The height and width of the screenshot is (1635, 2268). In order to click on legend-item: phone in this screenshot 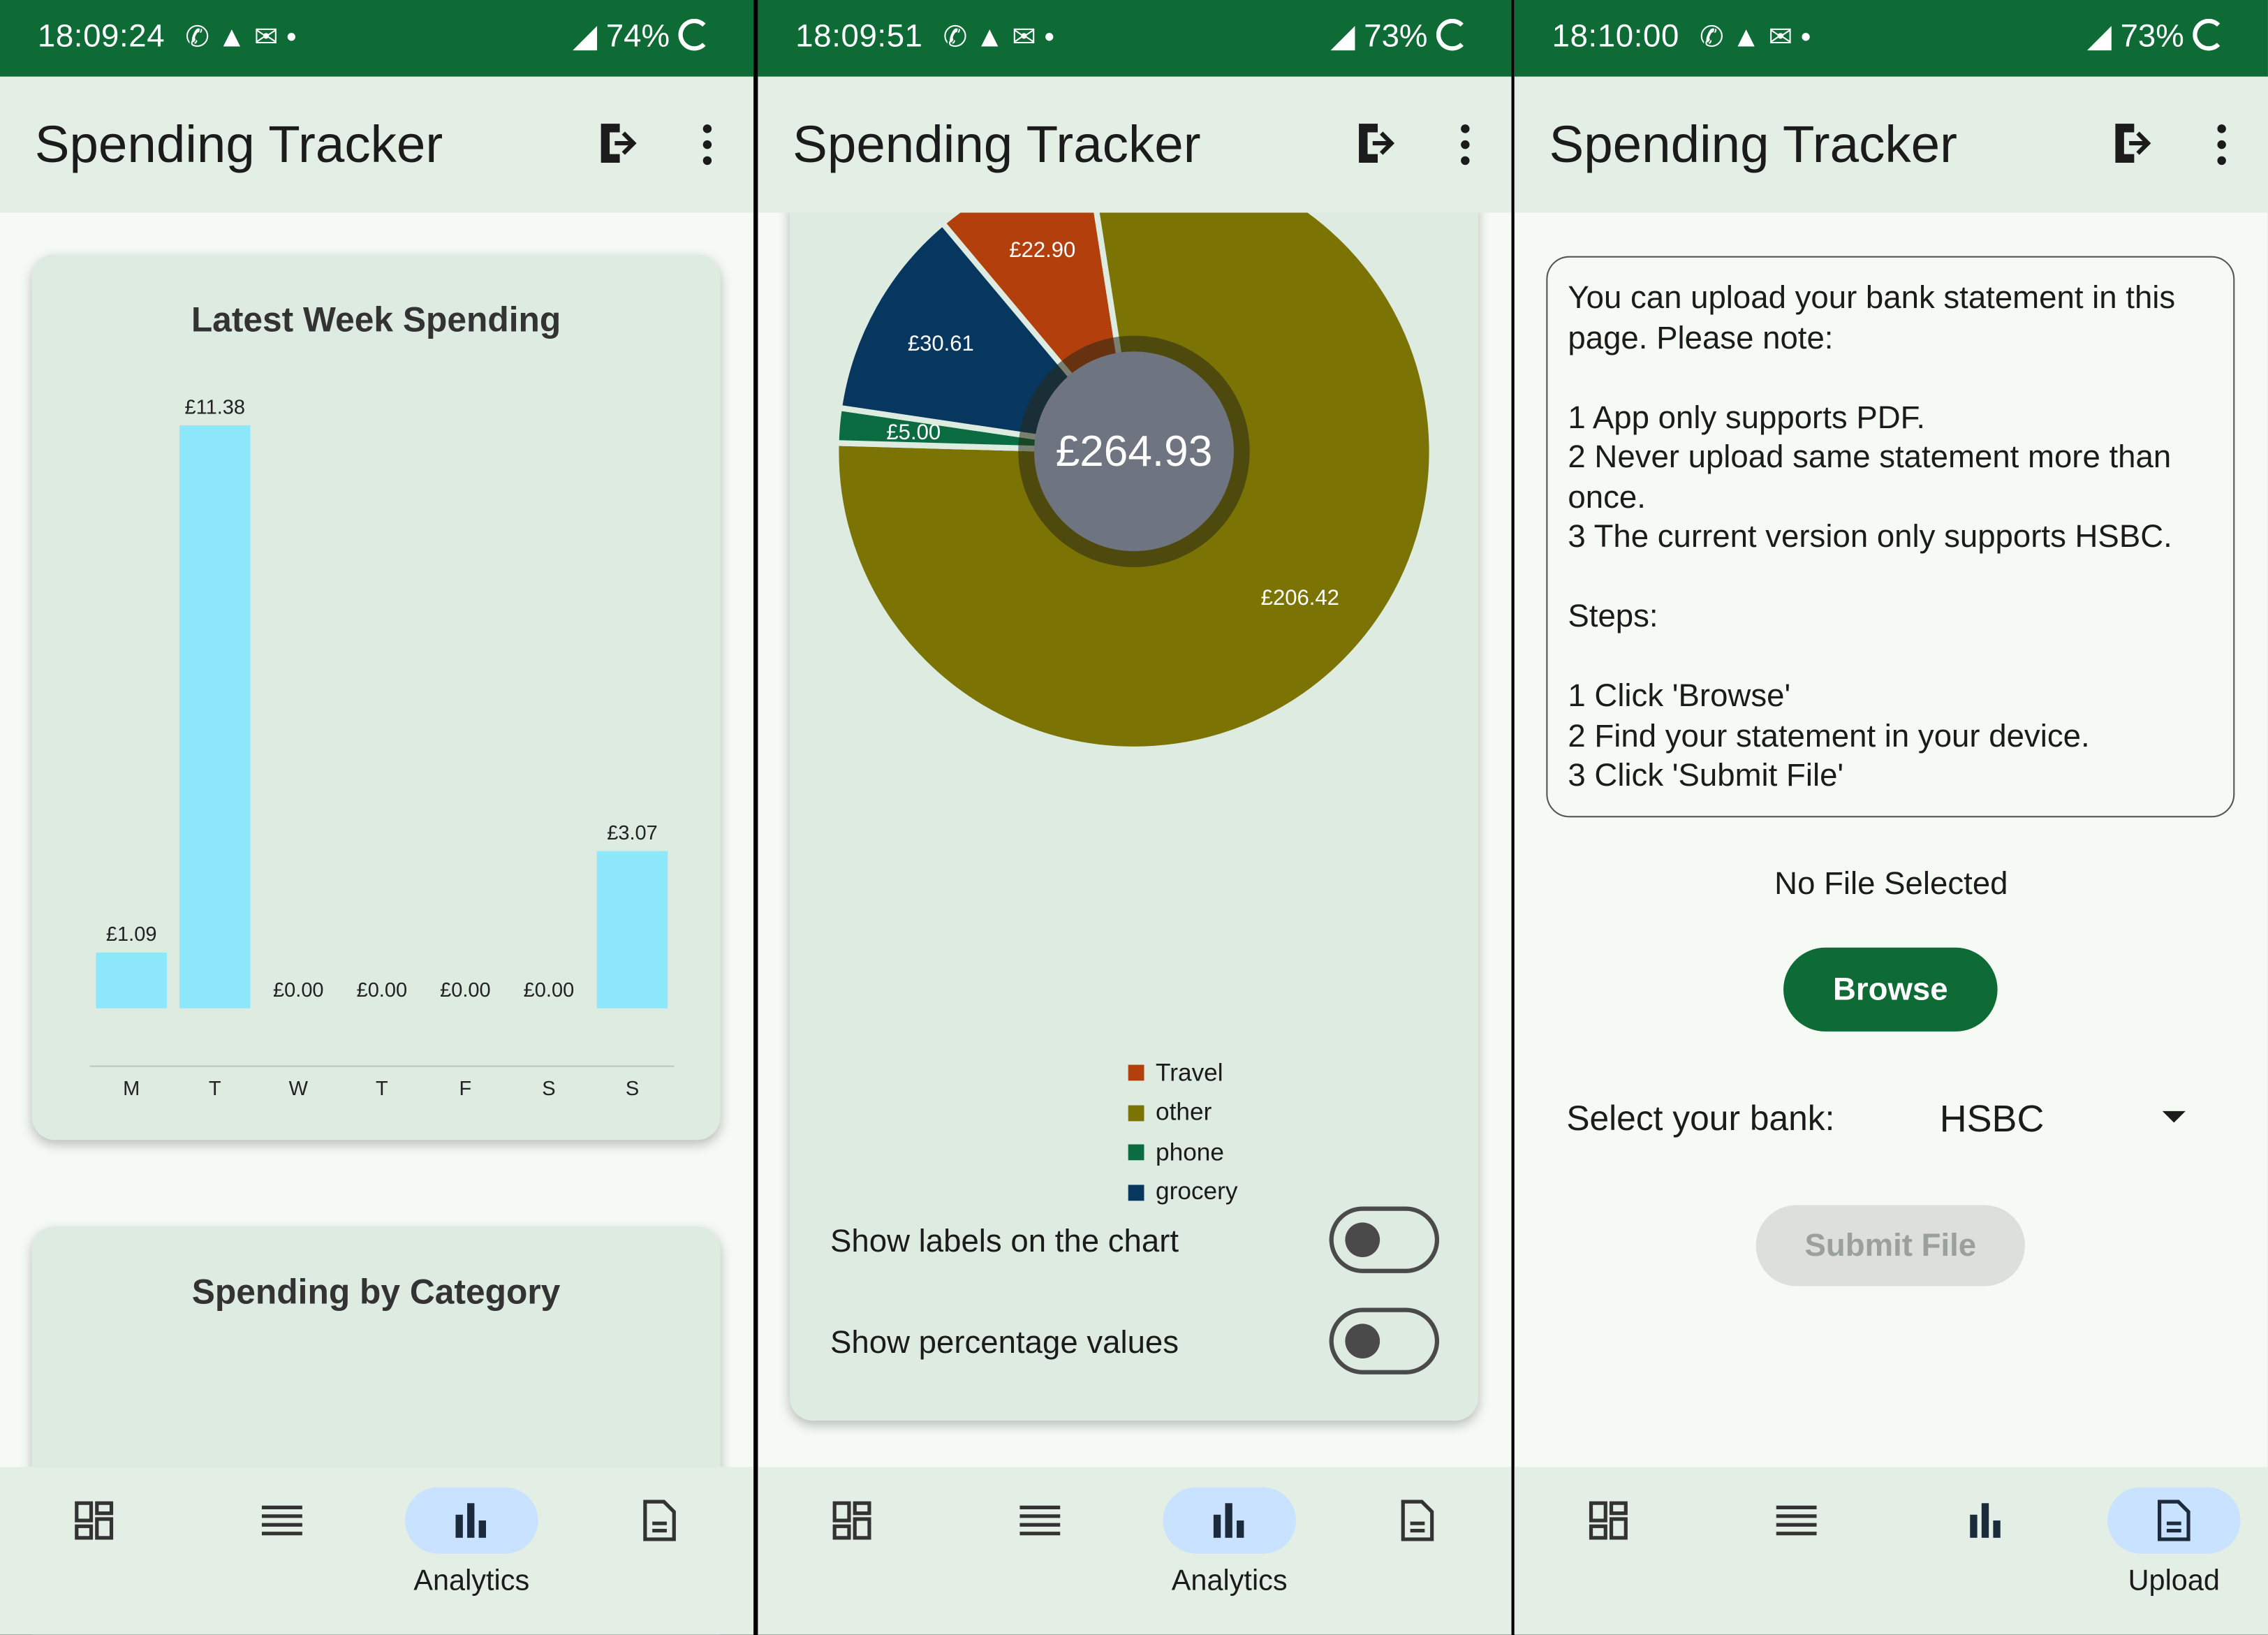, I will do `click(1183, 1153)`.